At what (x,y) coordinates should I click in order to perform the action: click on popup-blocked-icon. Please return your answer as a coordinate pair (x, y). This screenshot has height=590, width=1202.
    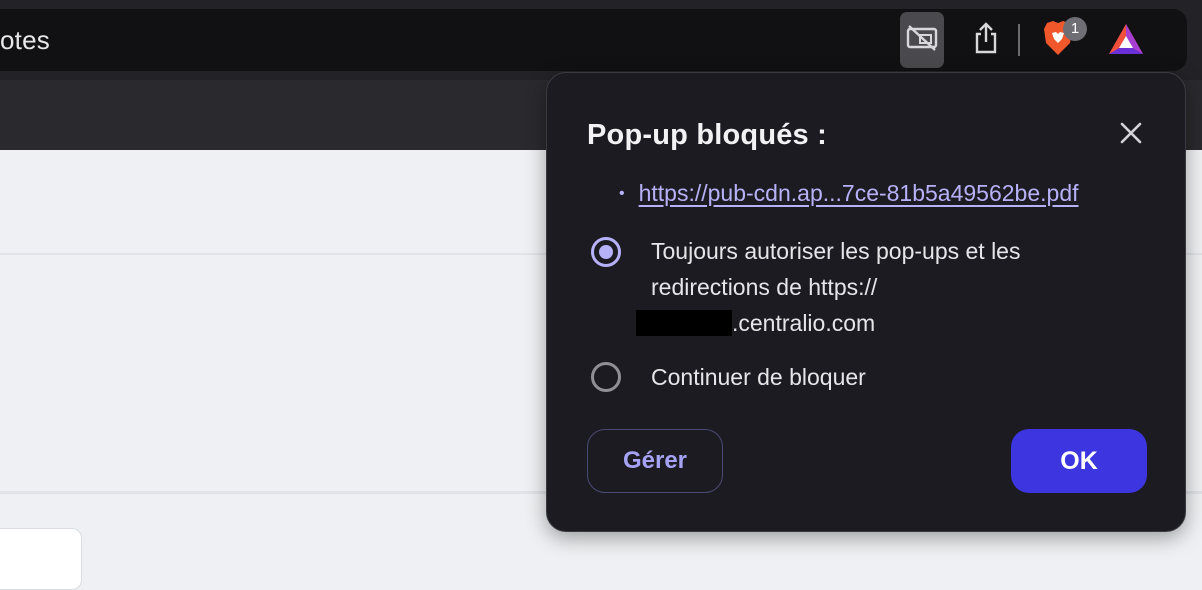
    Looking at the image, I should click on (922, 40).